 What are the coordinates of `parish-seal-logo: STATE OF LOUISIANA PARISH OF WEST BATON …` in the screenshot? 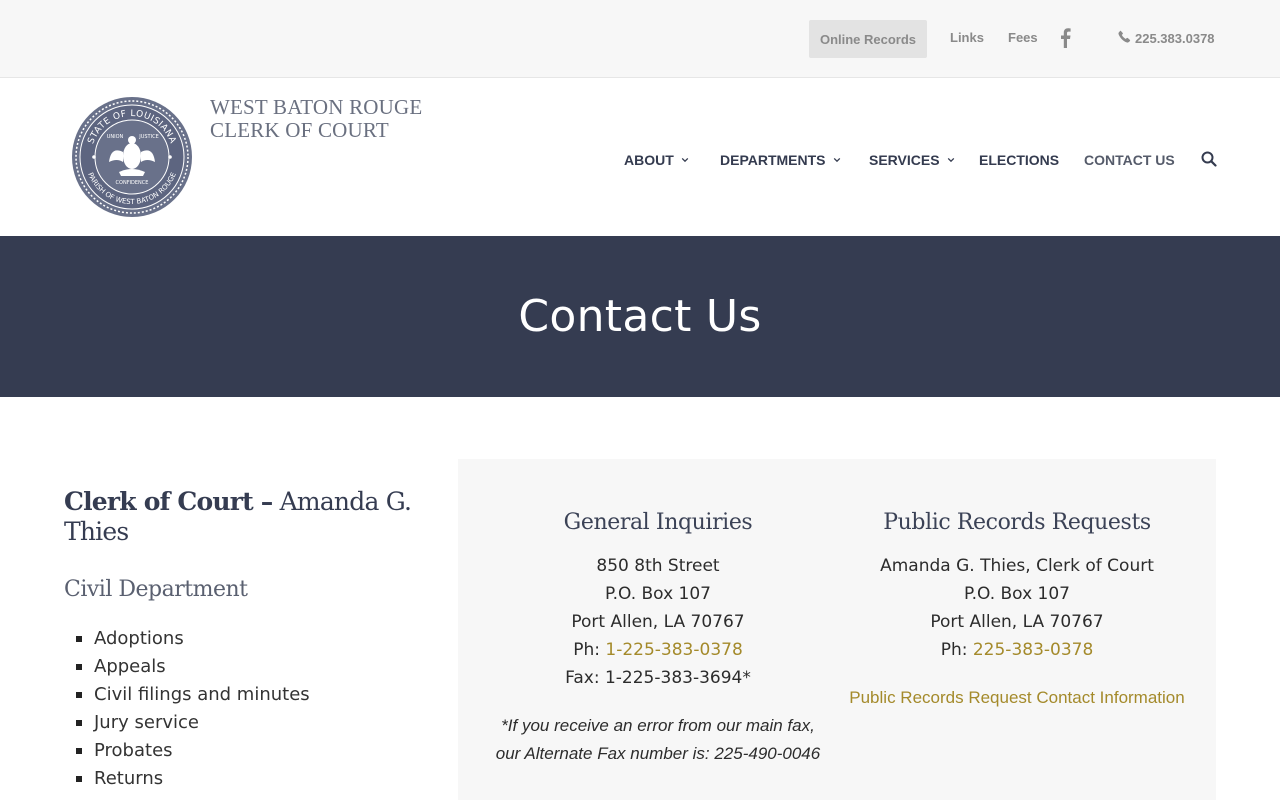 It's located at (132, 157).